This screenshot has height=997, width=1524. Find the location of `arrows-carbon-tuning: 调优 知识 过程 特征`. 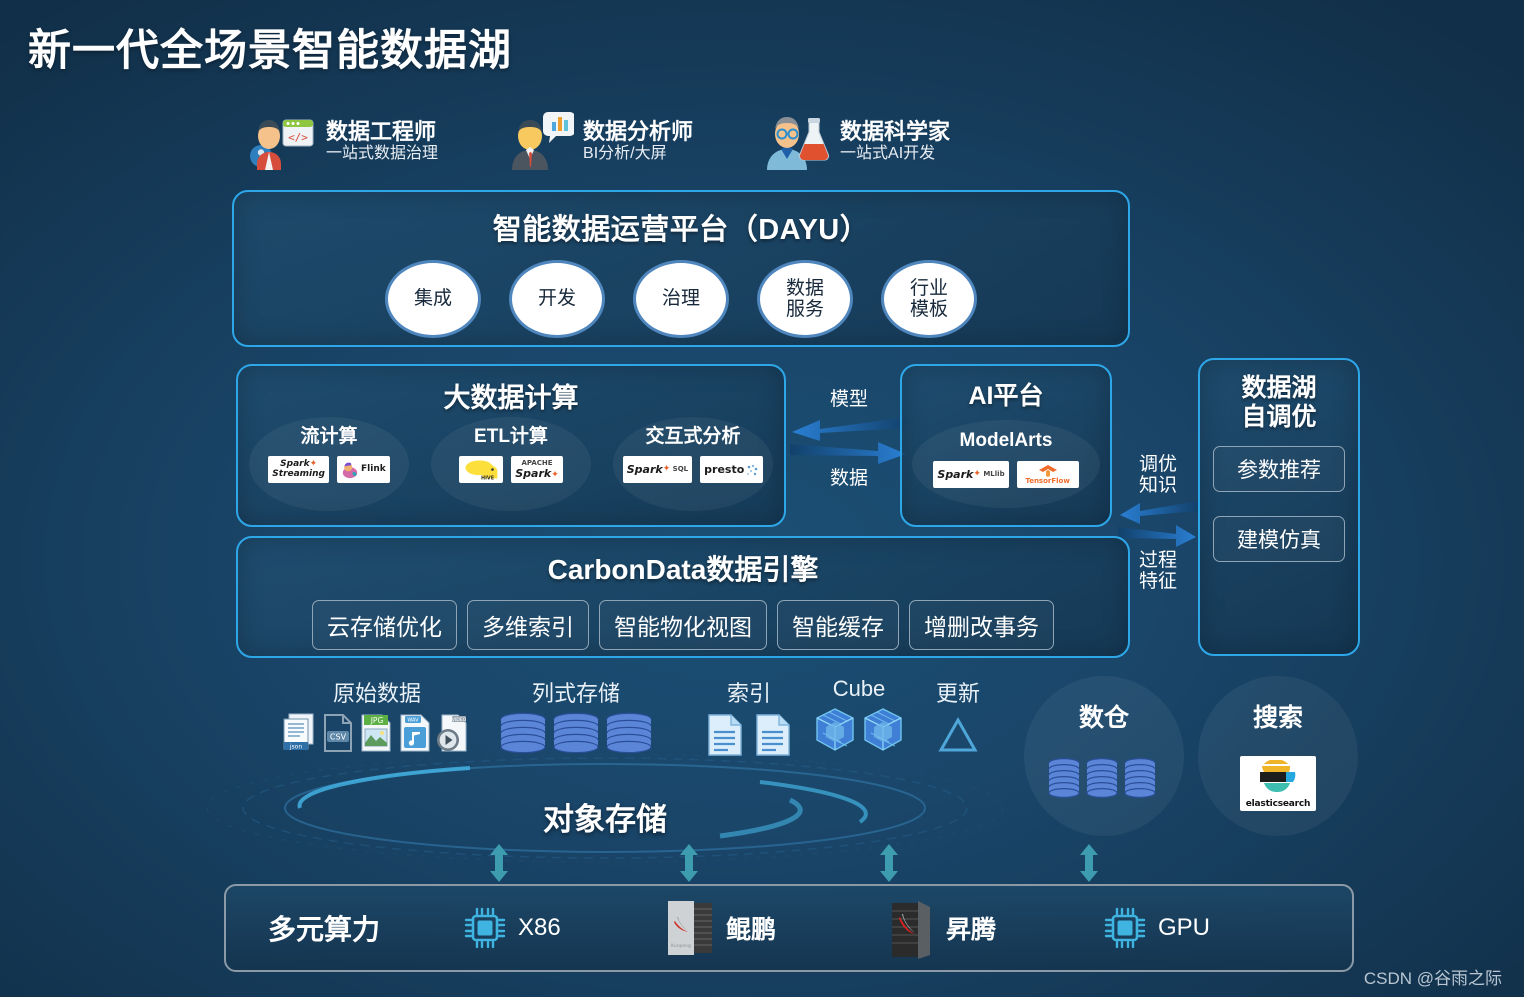

arrows-carbon-tuning: 调优 知识 过程 特征 is located at coordinates (1158, 523).